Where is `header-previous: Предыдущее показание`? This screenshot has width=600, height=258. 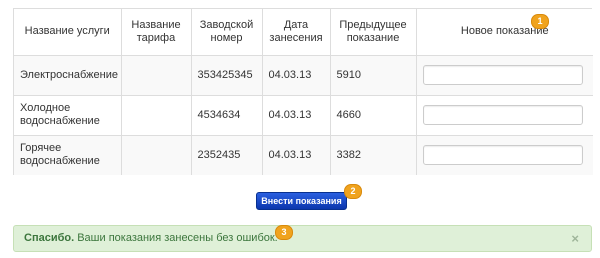 header-previous: Предыдущее показание is located at coordinates (373, 32).